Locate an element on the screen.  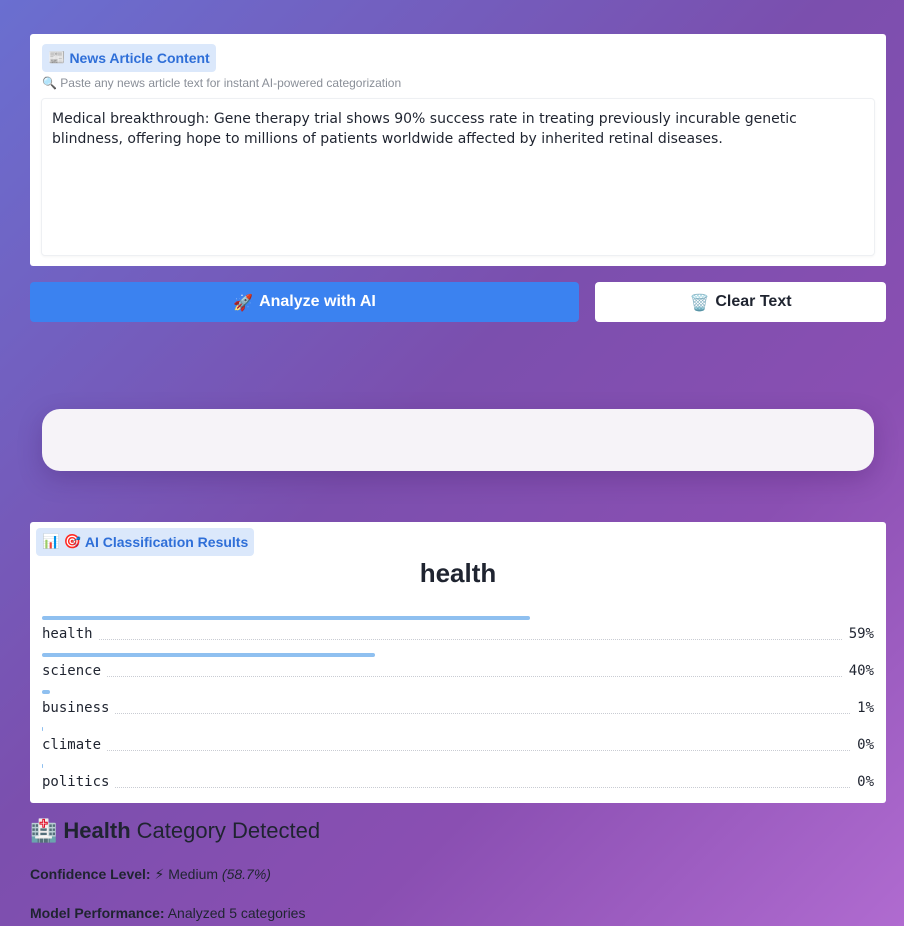
analyze-button-label: Analyze with AI is located at coordinates (317, 301).